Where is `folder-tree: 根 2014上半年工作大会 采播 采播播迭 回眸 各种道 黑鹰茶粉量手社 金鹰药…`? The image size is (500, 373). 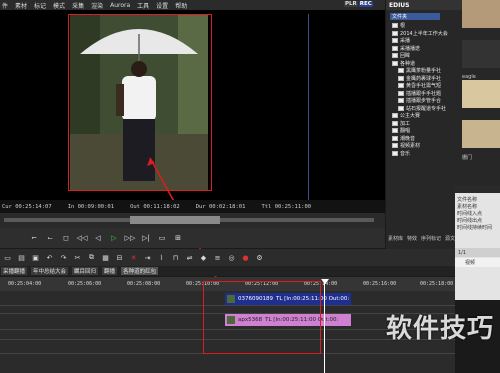
folder-tree: 根 2014上半年工作大会 采播 采播播迭 回眸 各种道 黑鹰茶粉量手社 金鹰药… is located at coordinates (426, 89).